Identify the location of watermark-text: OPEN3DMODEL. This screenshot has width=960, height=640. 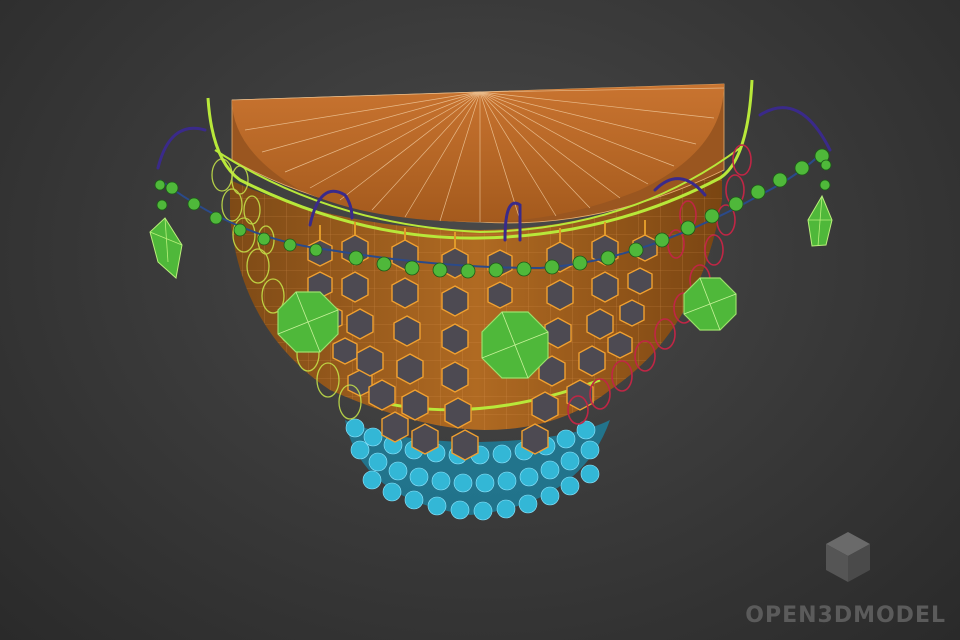
(845, 615).